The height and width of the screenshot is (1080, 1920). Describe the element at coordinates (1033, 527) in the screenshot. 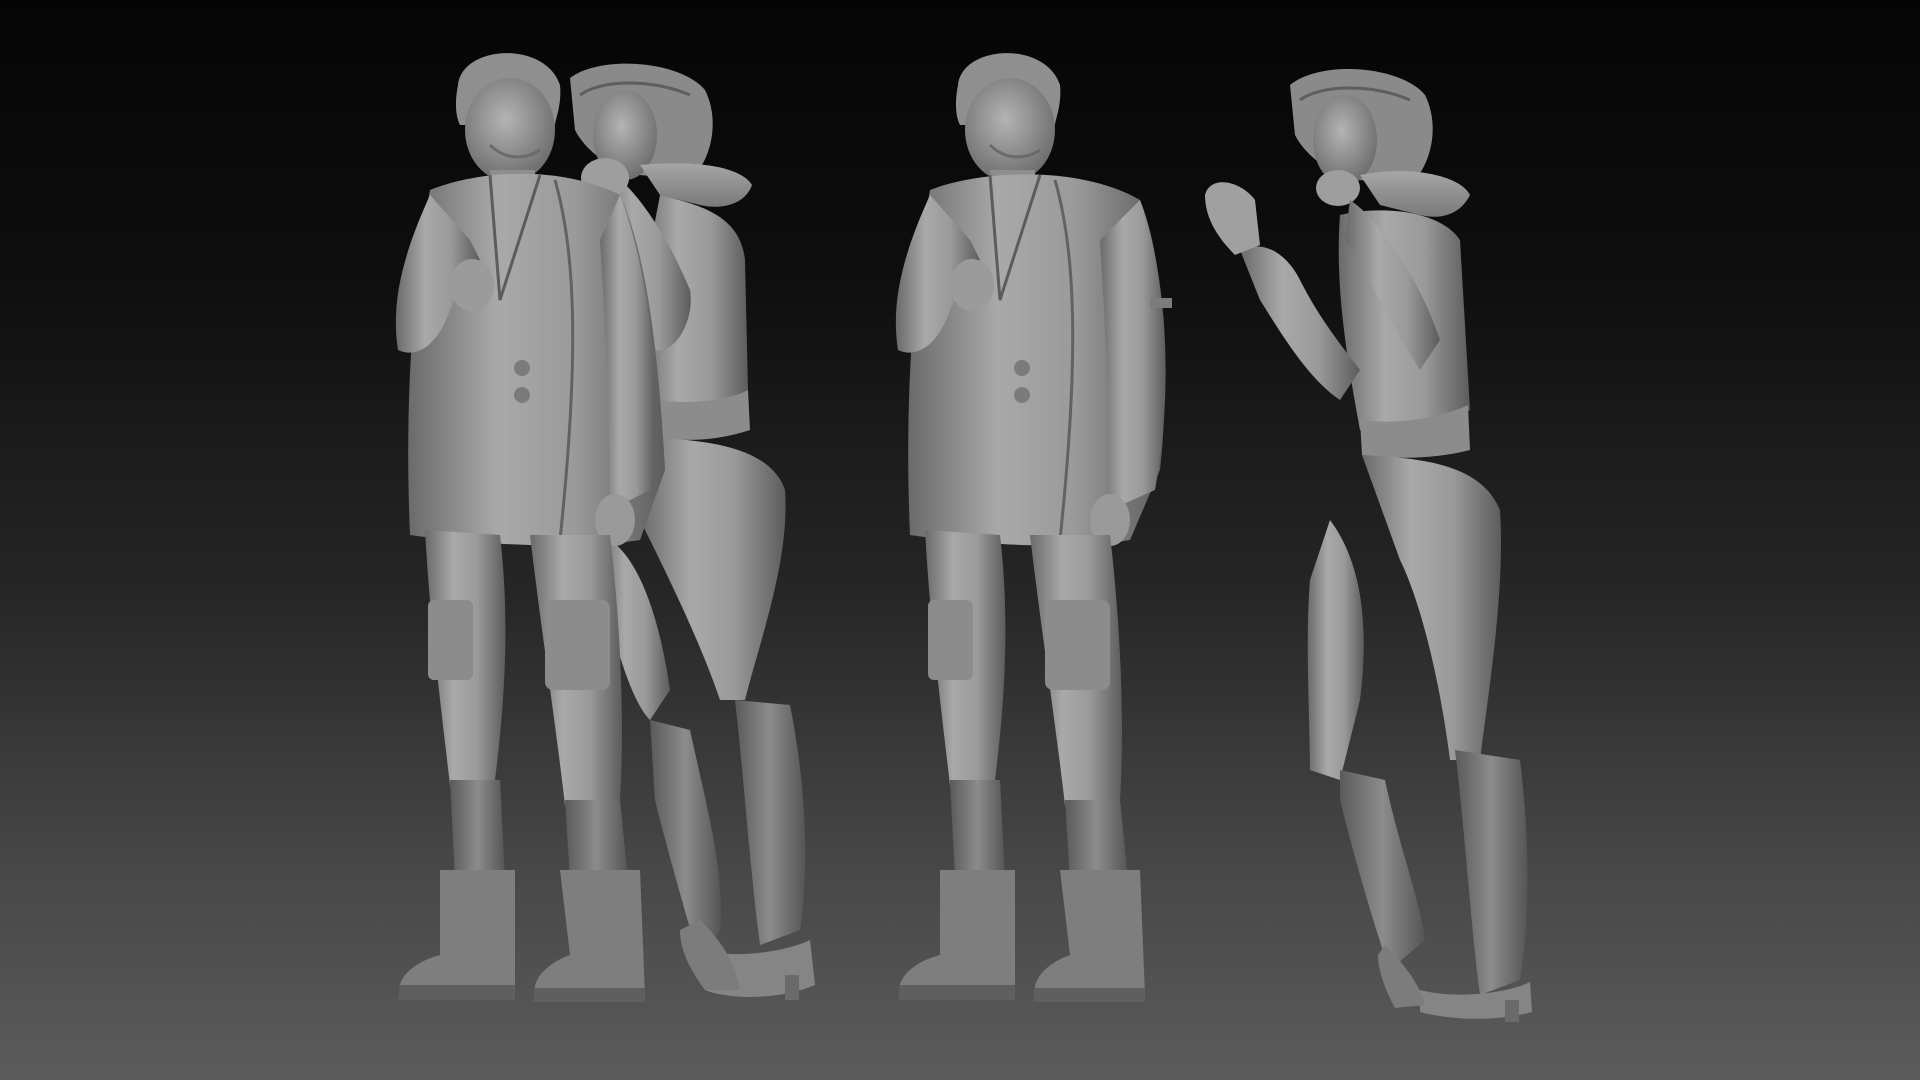

I see `man-figure-solo` at that location.